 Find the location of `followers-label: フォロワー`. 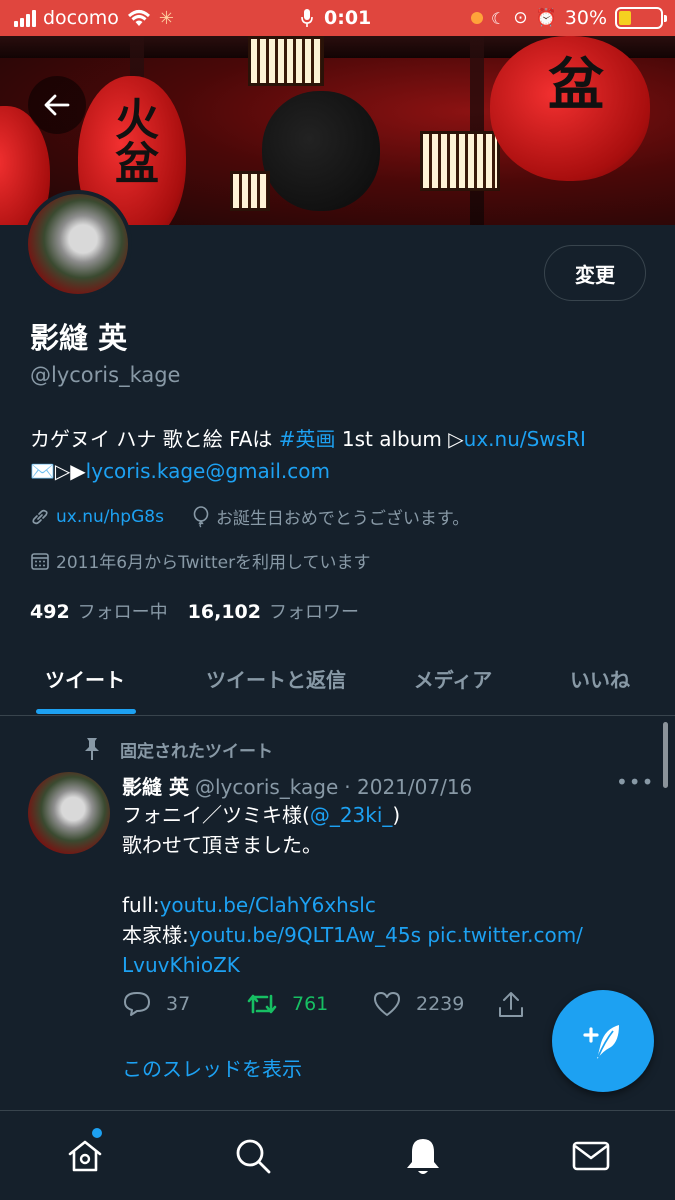

followers-label: フォロワー is located at coordinates (314, 611).